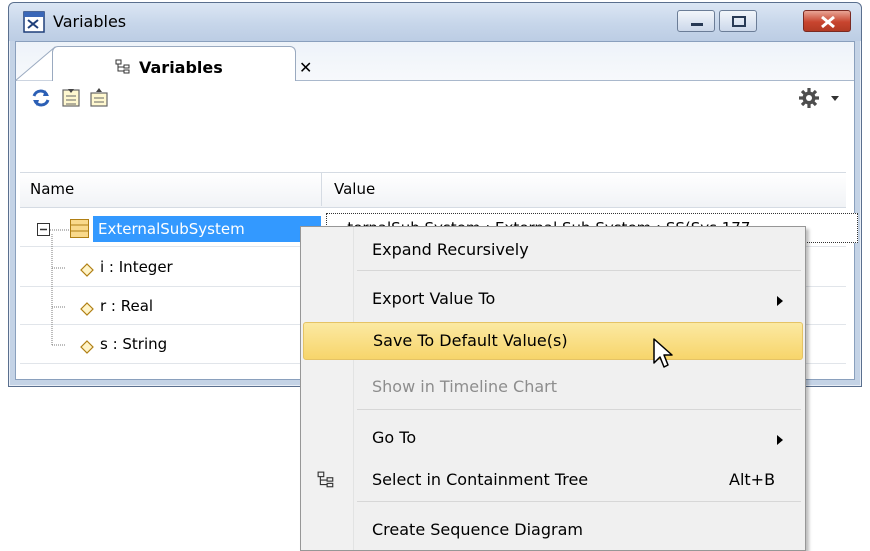 The width and height of the screenshot is (870, 551). Describe the element at coordinates (663, 353) in the screenshot. I see `mouse-pointer-icon` at that location.